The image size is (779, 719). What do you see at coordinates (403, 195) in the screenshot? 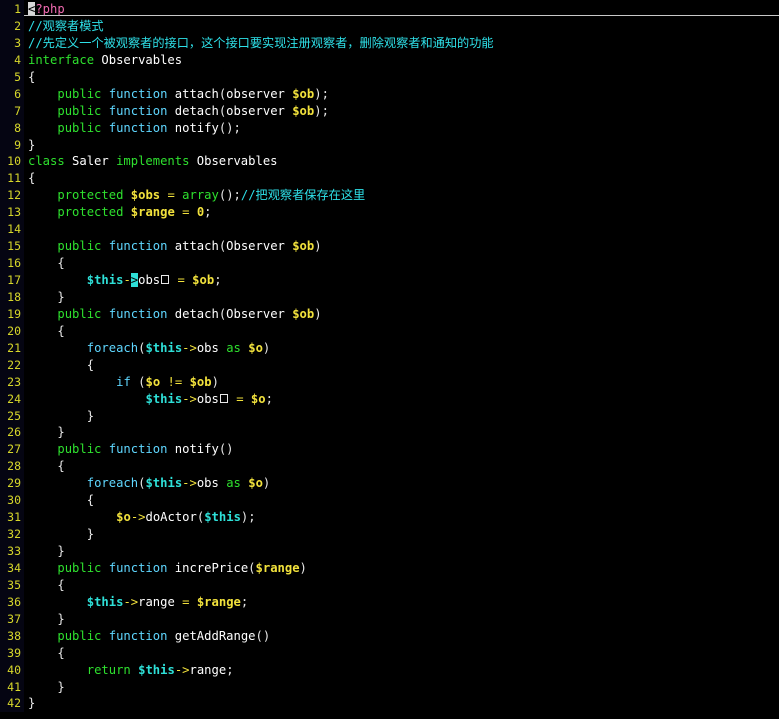
I see `code-line: protected $obs = array();//把观察者保存在这里` at bounding box center [403, 195].